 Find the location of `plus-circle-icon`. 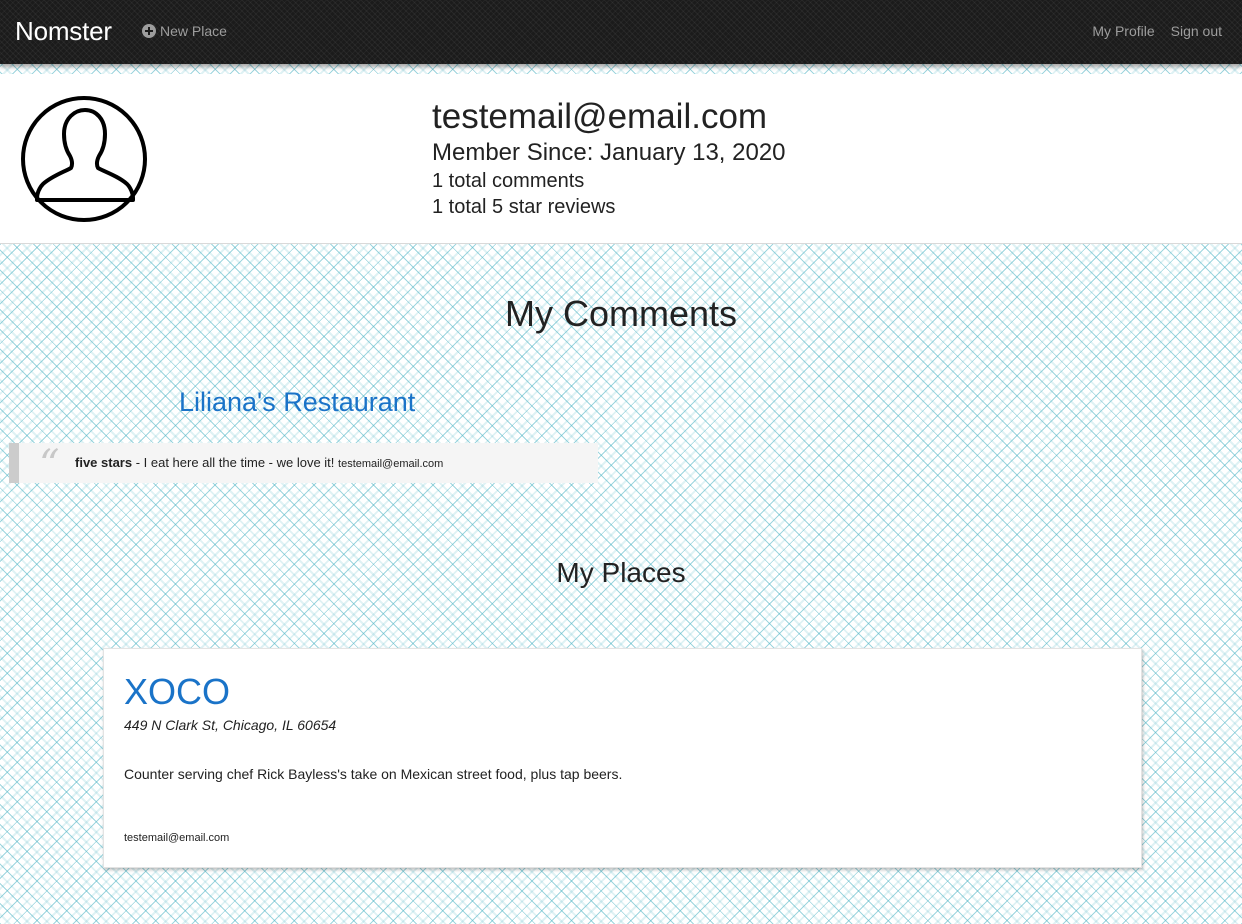

plus-circle-icon is located at coordinates (149, 31).